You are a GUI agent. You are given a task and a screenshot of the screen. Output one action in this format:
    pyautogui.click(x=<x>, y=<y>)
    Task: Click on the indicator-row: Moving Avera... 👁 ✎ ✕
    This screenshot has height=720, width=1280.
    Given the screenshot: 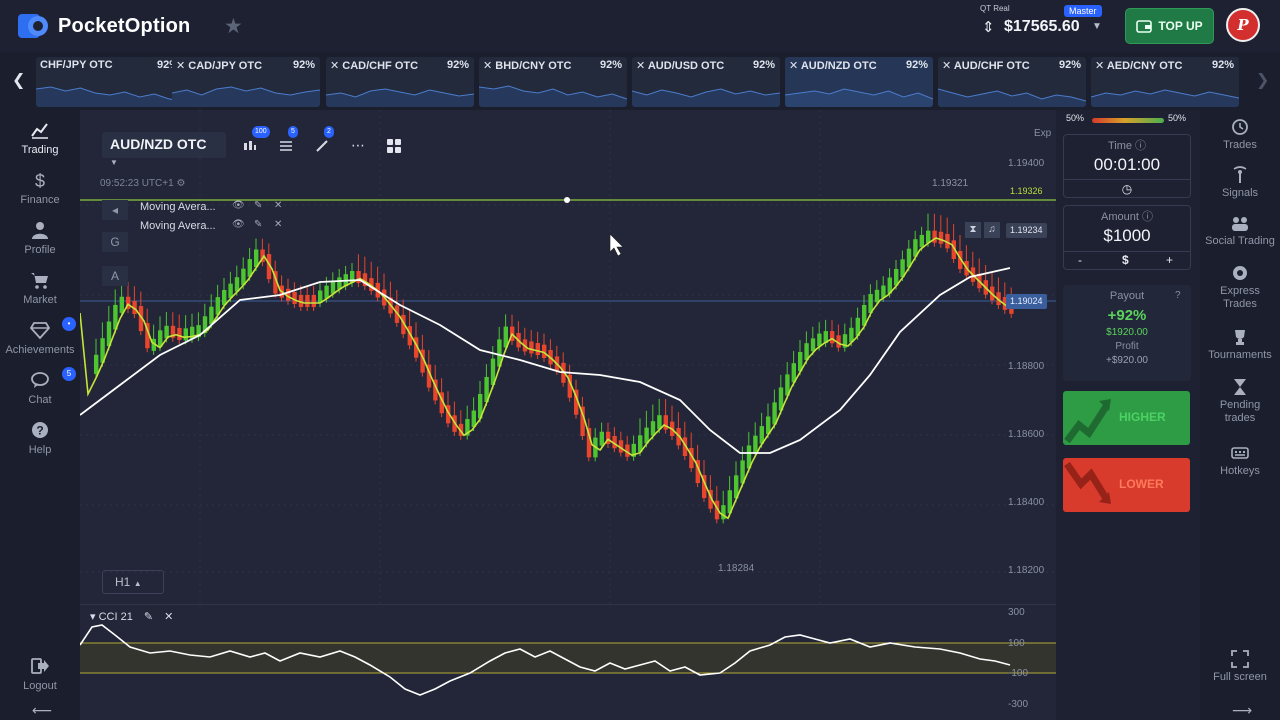 What is the action you would take?
    pyautogui.click(x=203, y=227)
    